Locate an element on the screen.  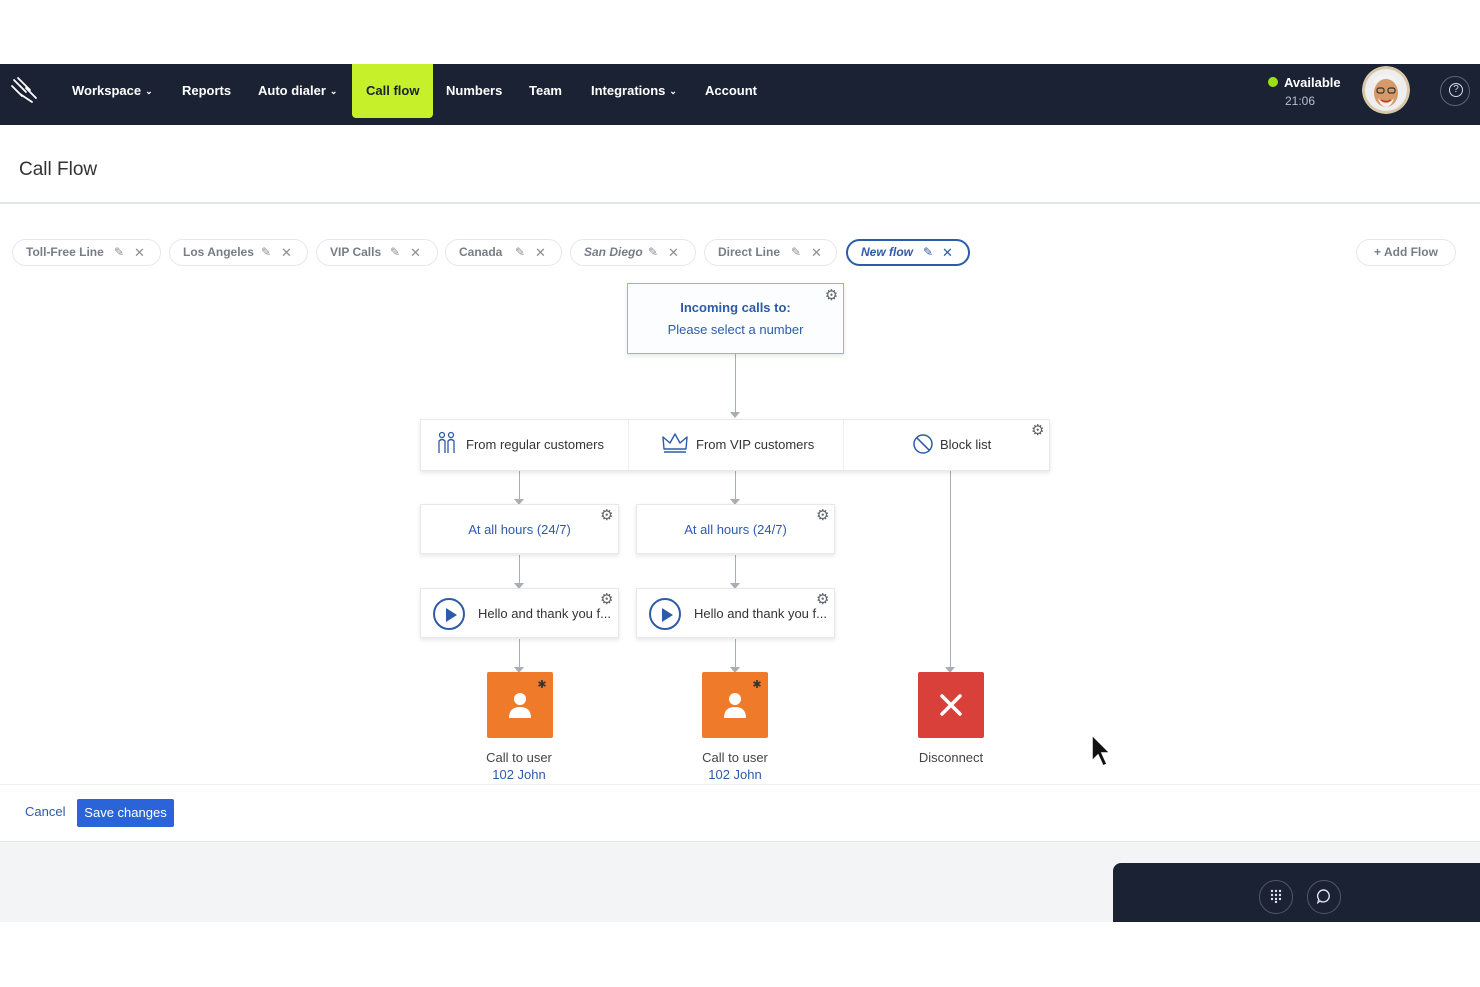
disconnect-node is located at coordinates (951, 705).